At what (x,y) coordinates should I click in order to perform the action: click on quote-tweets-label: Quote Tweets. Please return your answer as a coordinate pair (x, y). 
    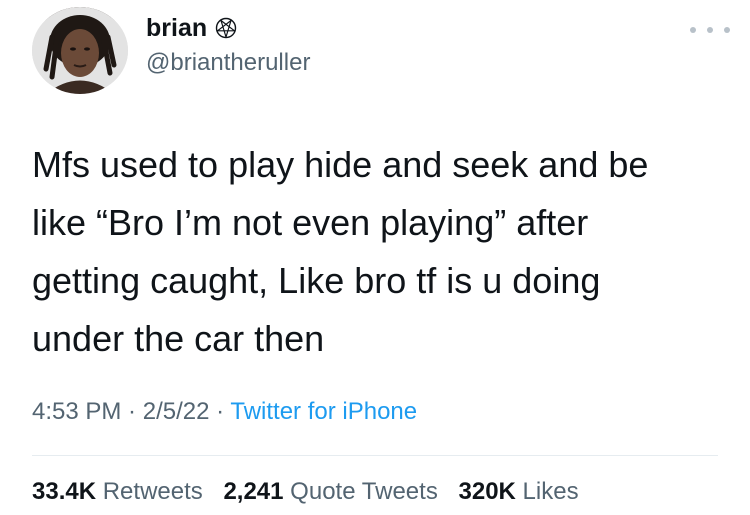
    Looking at the image, I should click on (364, 491).